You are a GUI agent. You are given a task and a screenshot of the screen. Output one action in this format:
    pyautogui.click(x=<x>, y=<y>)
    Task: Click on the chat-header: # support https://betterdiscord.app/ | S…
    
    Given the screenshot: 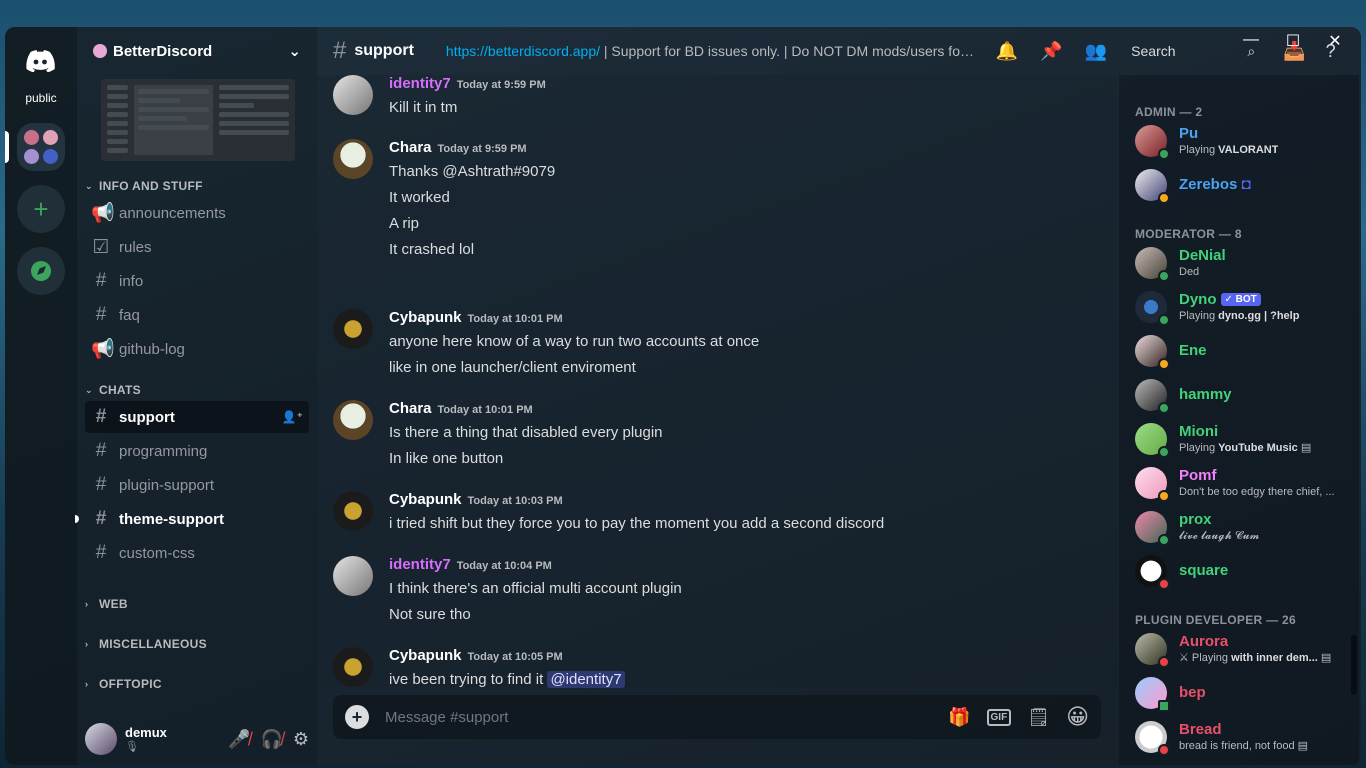 What is the action you would take?
    pyautogui.click(x=839, y=51)
    